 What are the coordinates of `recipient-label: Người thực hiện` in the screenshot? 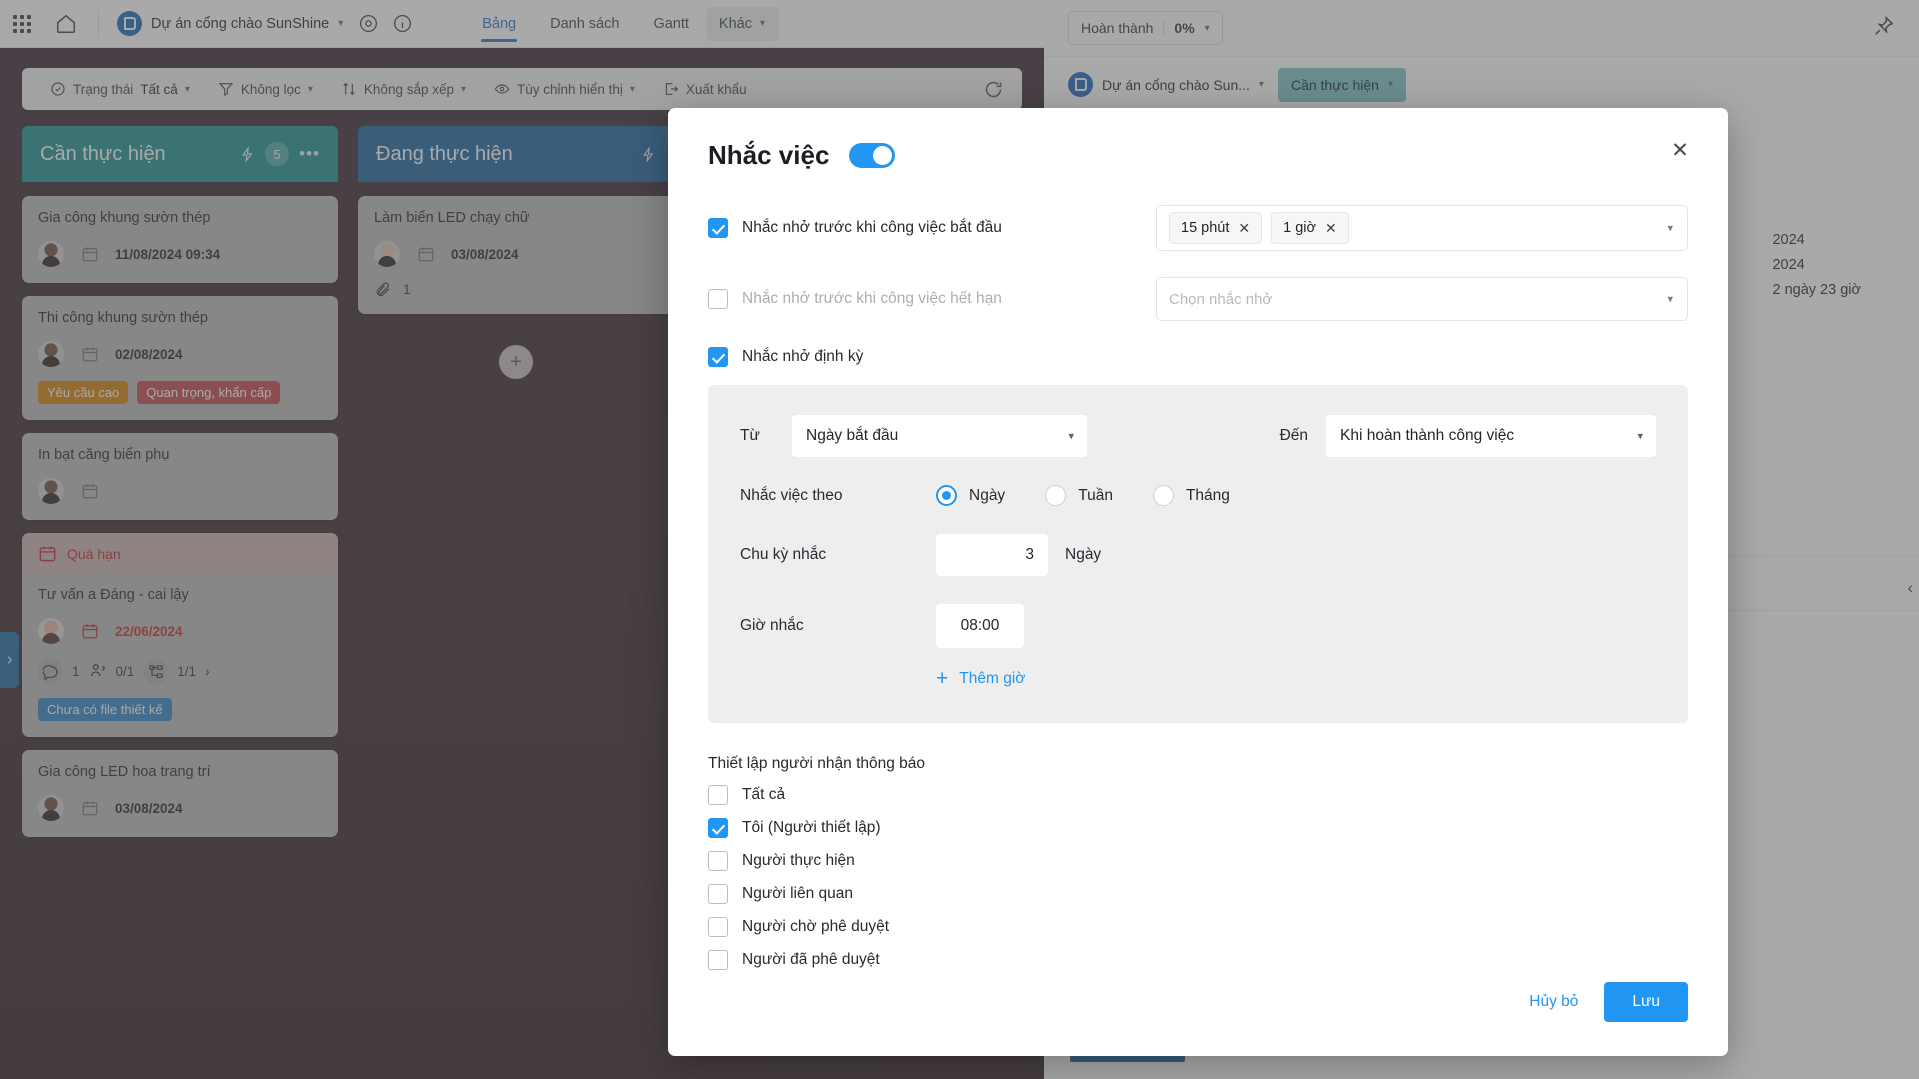 It's located at (798, 860).